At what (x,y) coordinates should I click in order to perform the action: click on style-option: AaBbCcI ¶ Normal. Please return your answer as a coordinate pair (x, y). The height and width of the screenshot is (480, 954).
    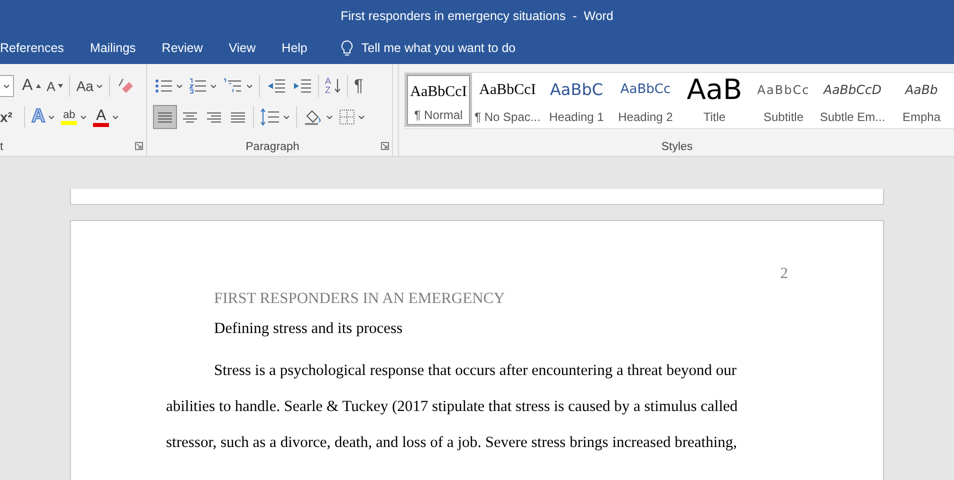
    Looking at the image, I should click on (438, 100).